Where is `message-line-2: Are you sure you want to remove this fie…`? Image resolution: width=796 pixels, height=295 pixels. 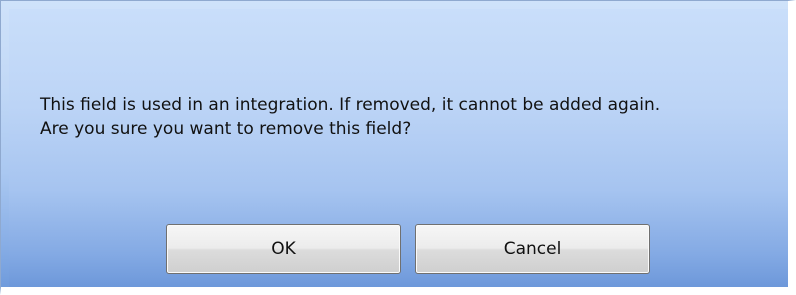 message-line-2: Are you sure you want to remove this fie… is located at coordinates (226, 129).